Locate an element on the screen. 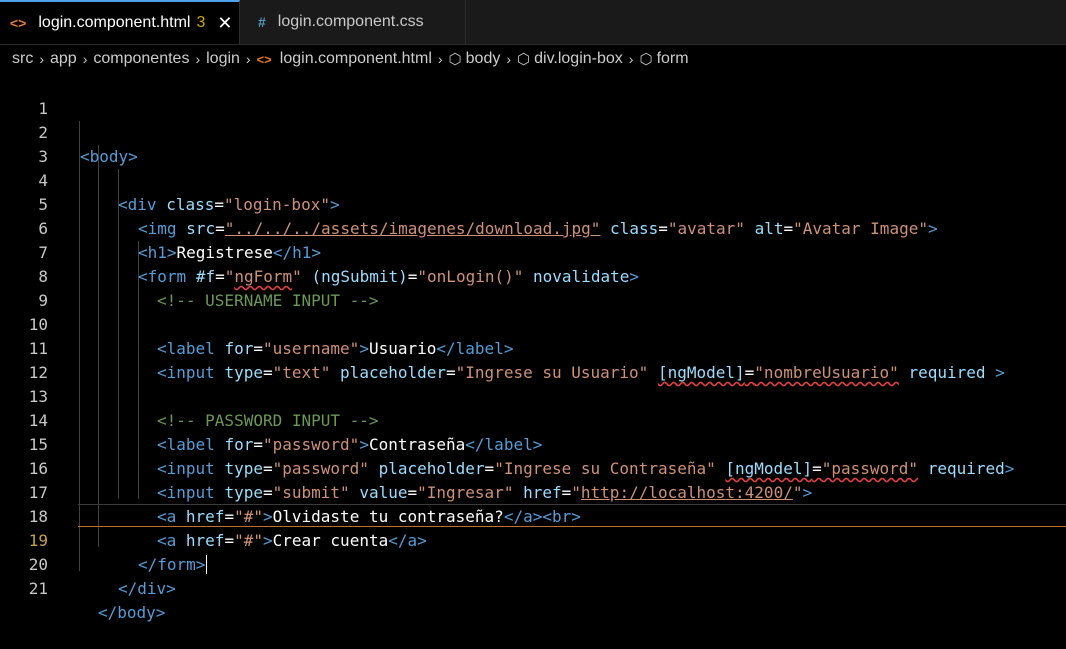  code-line-1: 1 is located at coordinates (533, 95).